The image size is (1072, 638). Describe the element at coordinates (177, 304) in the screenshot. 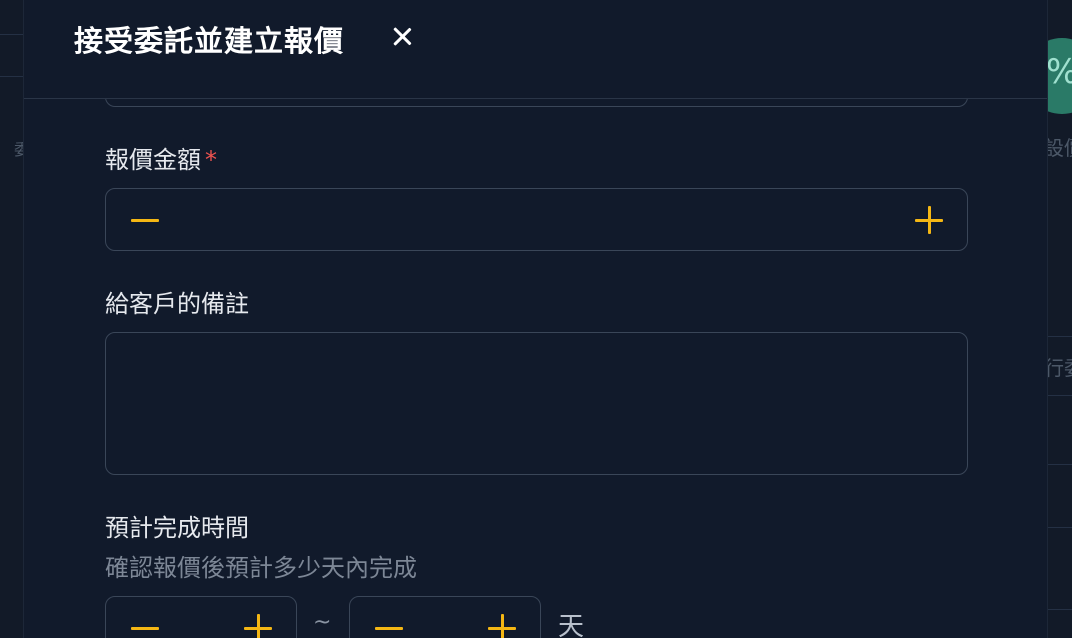

I see `note-label: 給客戶的備註` at that location.